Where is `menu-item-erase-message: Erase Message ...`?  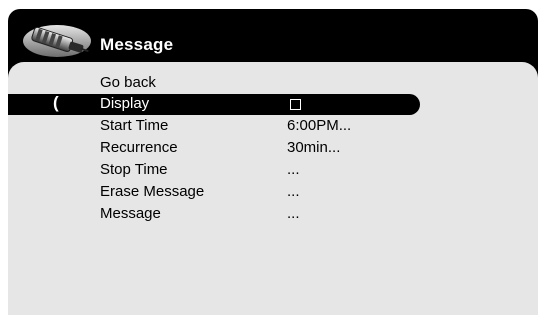 menu-item-erase-message: Erase Message ... is located at coordinates (273, 192).